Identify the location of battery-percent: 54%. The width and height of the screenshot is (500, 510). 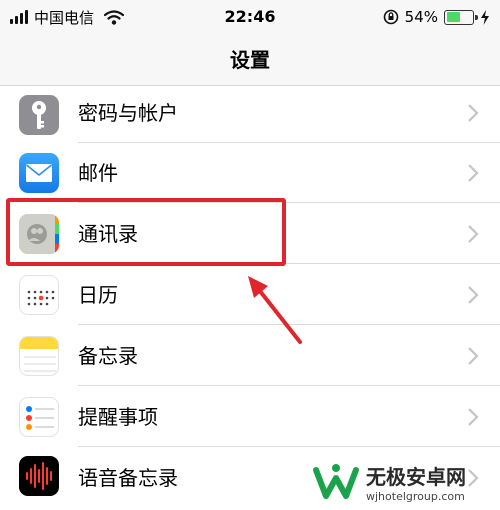
(421, 17).